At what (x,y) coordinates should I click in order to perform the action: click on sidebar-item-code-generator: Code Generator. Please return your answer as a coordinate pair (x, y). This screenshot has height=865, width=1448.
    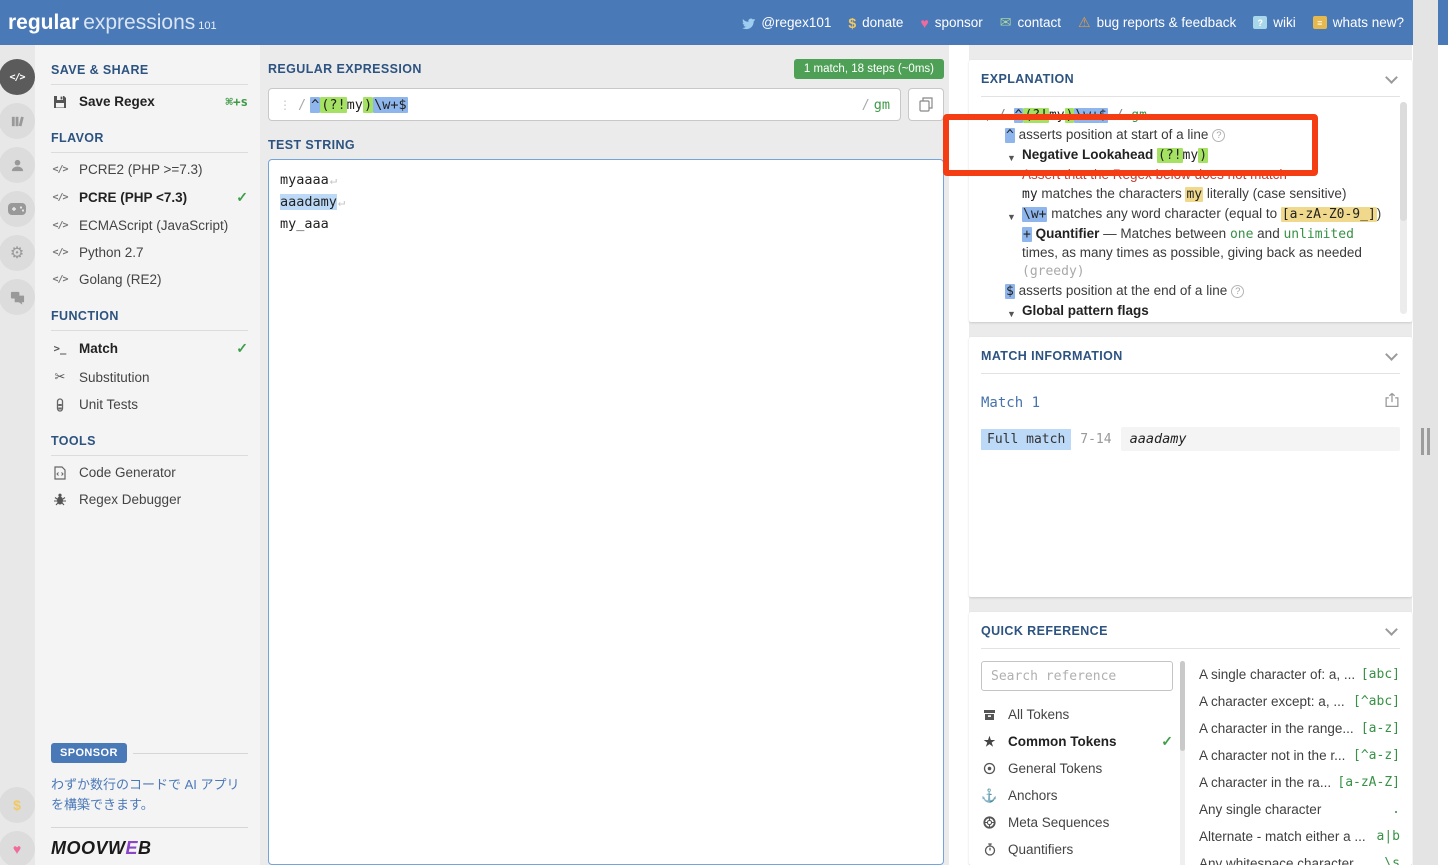
    Looking at the image, I should click on (149, 472).